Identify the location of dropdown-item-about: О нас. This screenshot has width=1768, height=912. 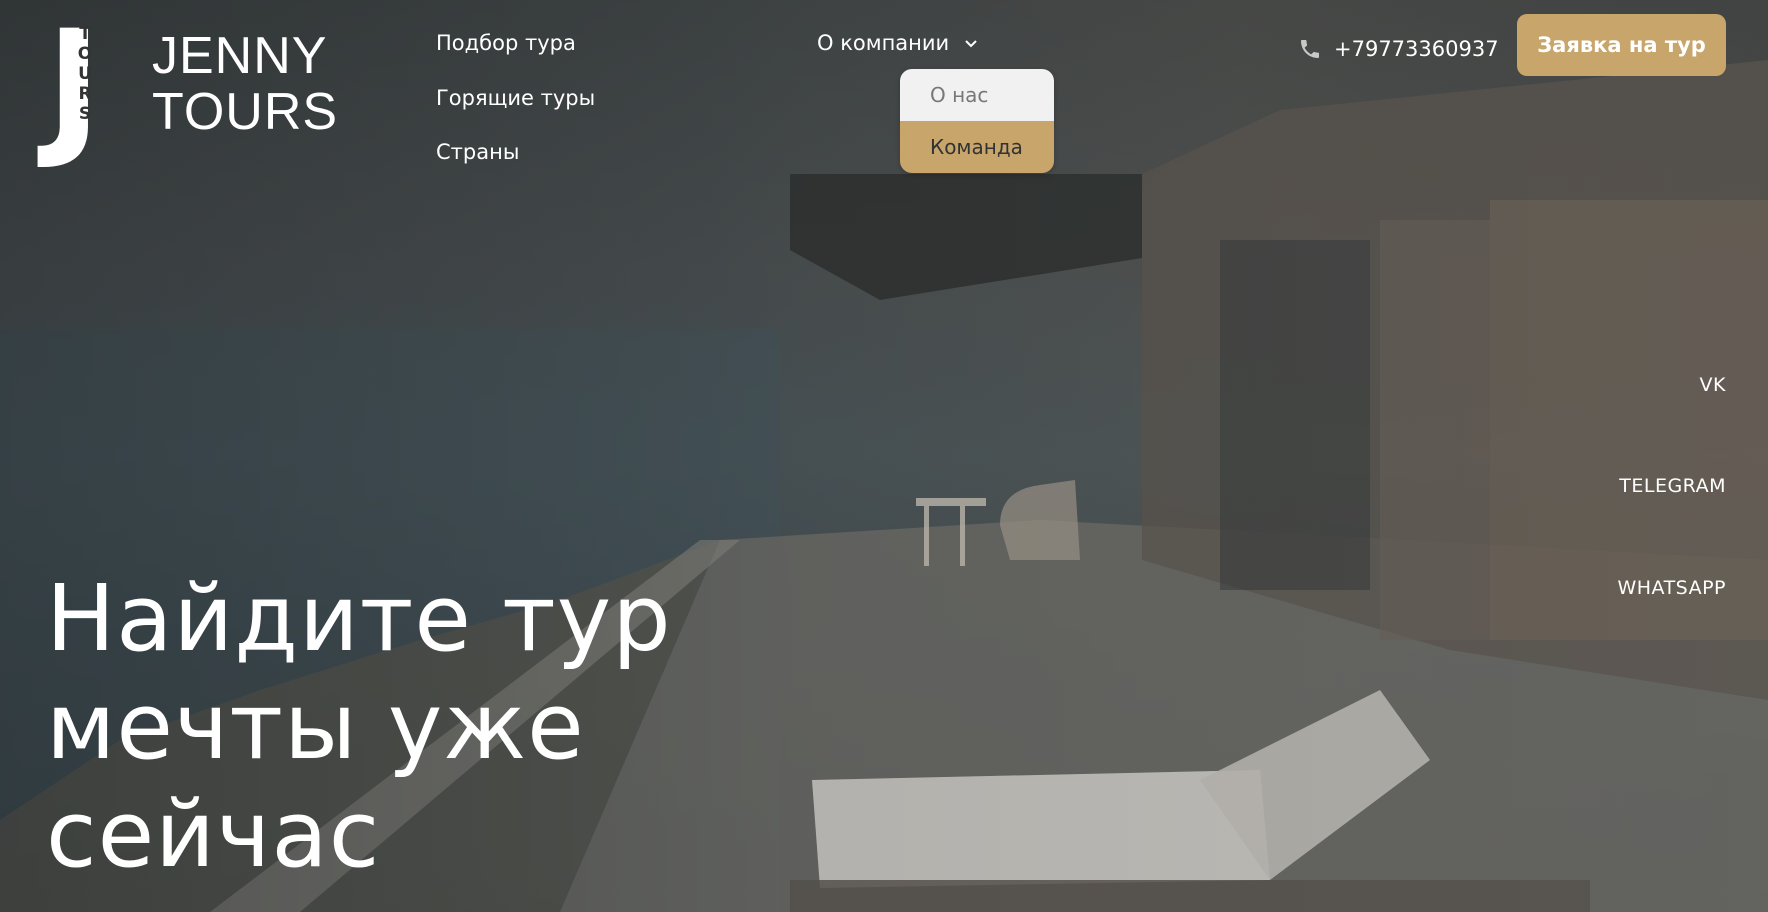
(977, 95).